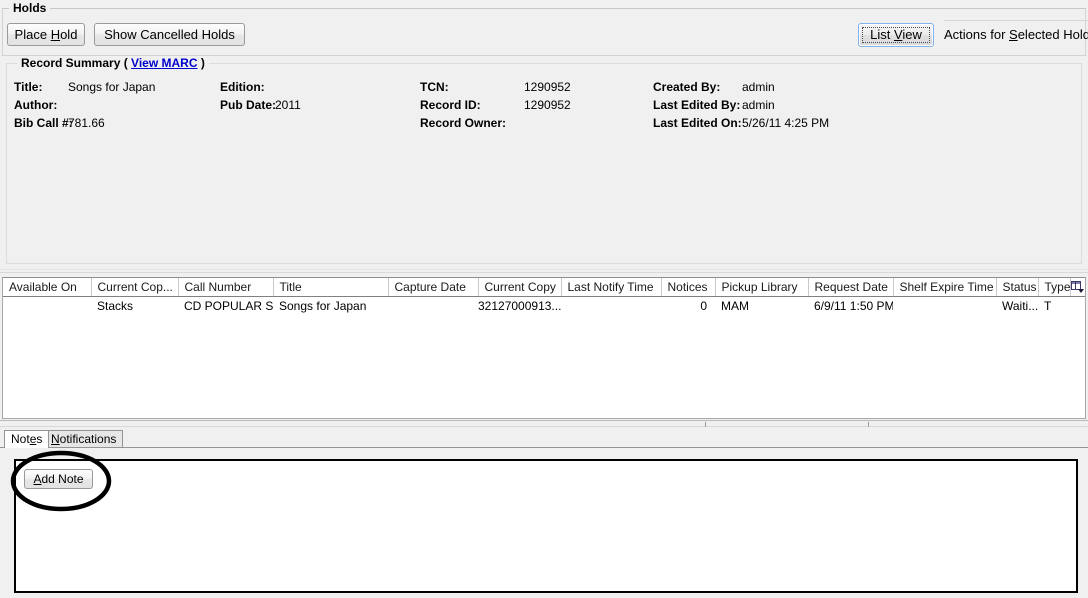 The width and height of the screenshot is (1088, 598). I want to click on view-marc-link: View MARC, so click(164, 63).